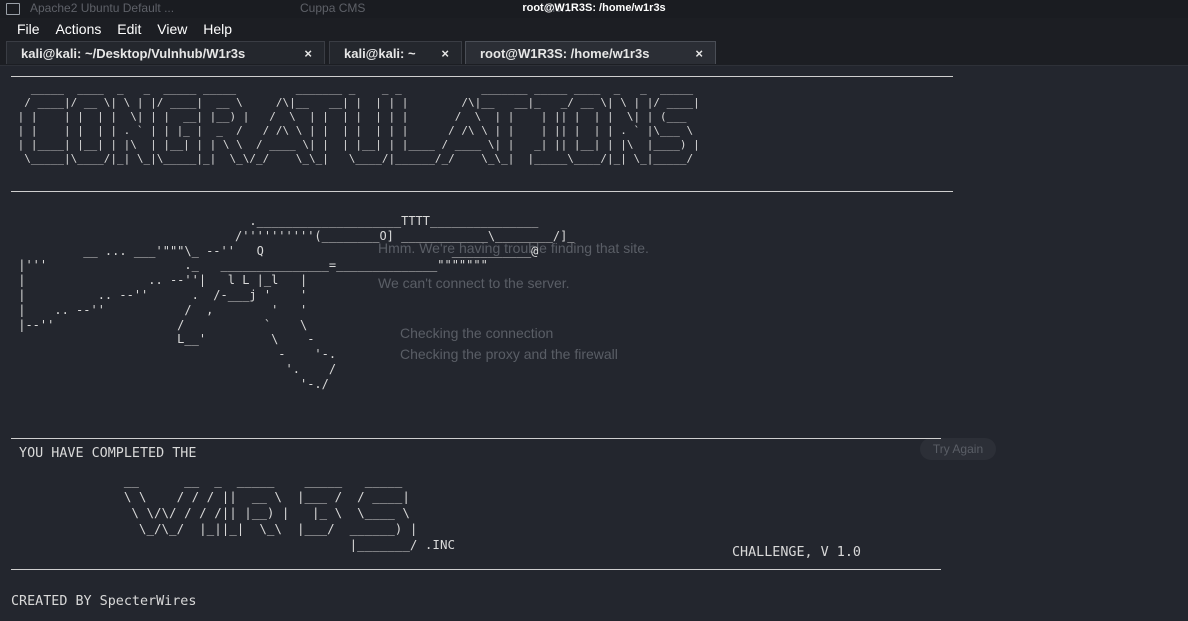 Image resolution: width=1188 pixels, height=621 pixels. What do you see at coordinates (133, 53) in the screenshot?
I see `tab-label: kali@kali: ~/Desktop/Vulnhub/W1r3s` at bounding box center [133, 53].